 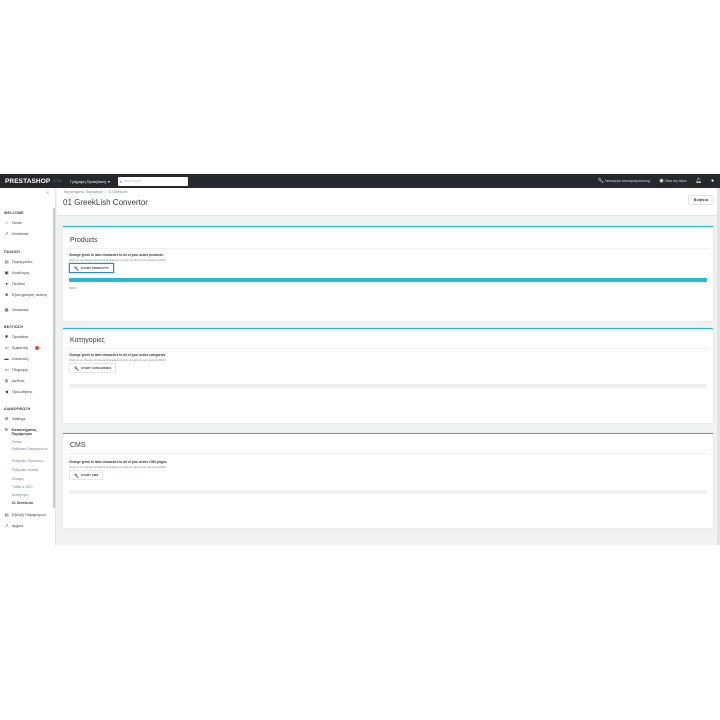 What do you see at coordinates (6, 336) in the screenshot?
I see `puzzle-icon: ✱` at bounding box center [6, 336].